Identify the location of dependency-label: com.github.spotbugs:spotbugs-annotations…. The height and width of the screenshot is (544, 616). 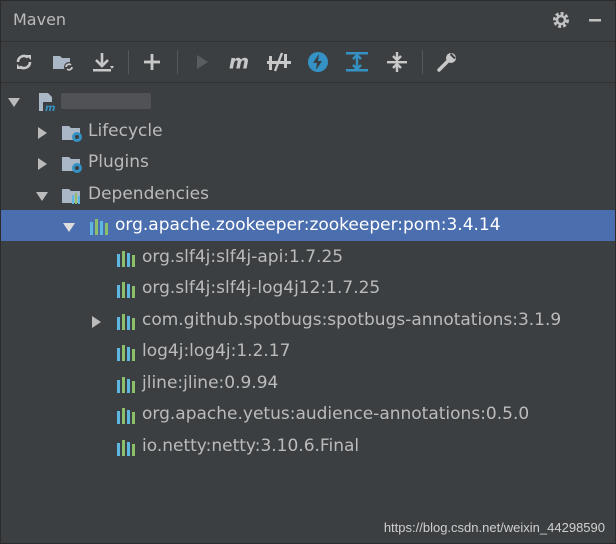
(352, 320).